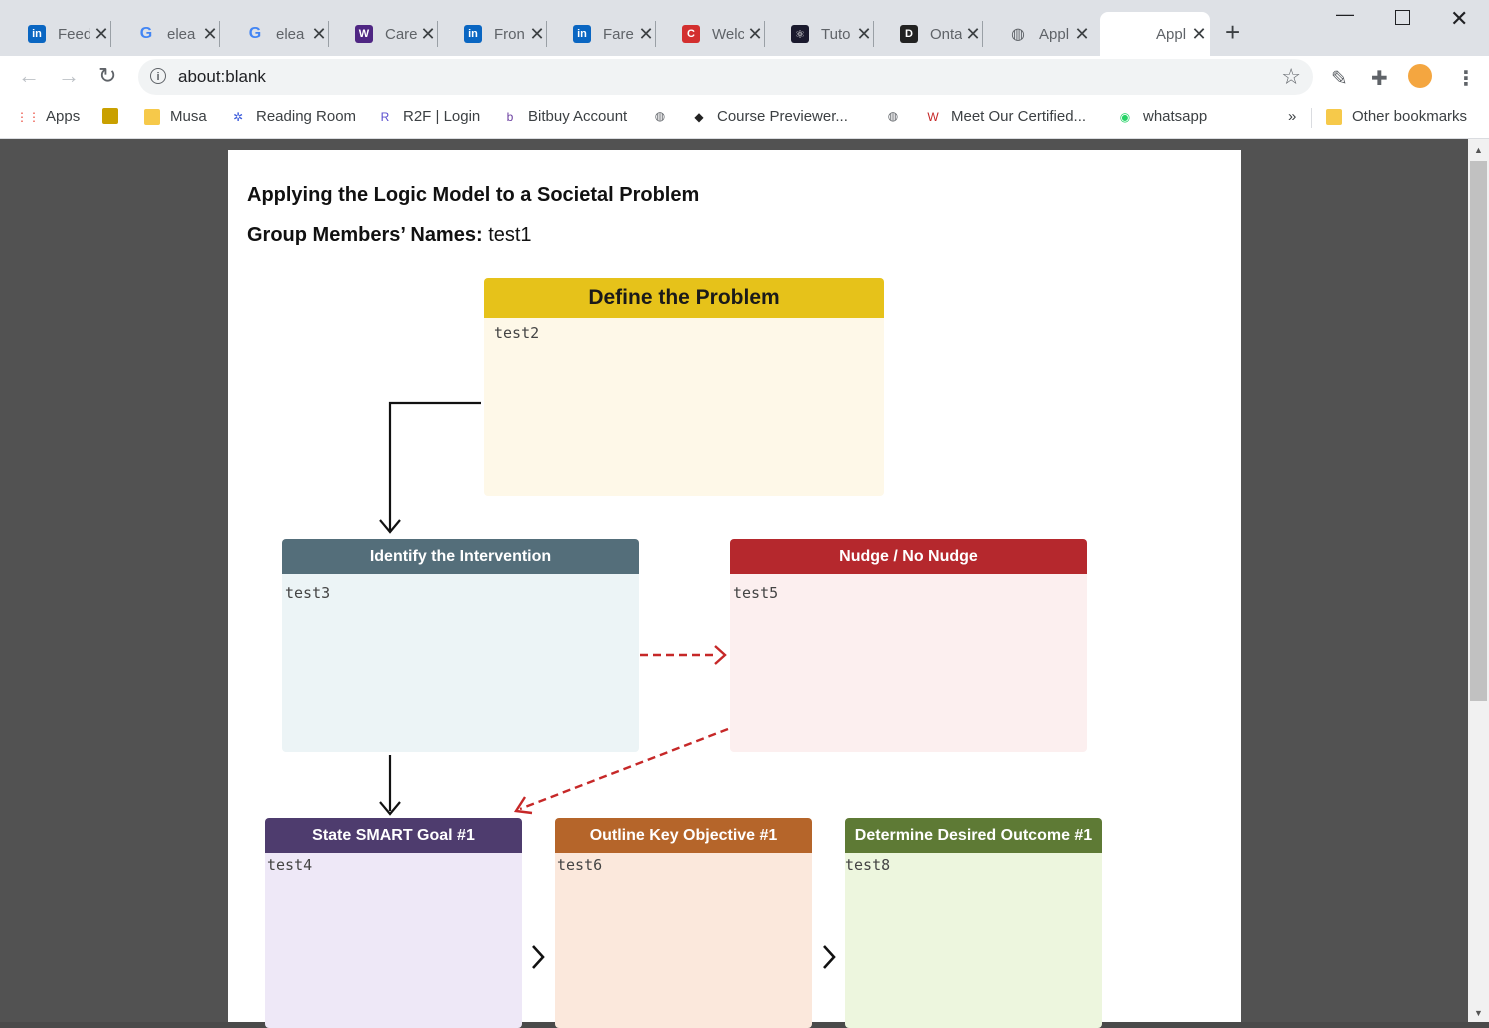  Describe the element at coordinates (725, 77) in the screenshot. I see `address-bar: i about:blank ☆` at that location.